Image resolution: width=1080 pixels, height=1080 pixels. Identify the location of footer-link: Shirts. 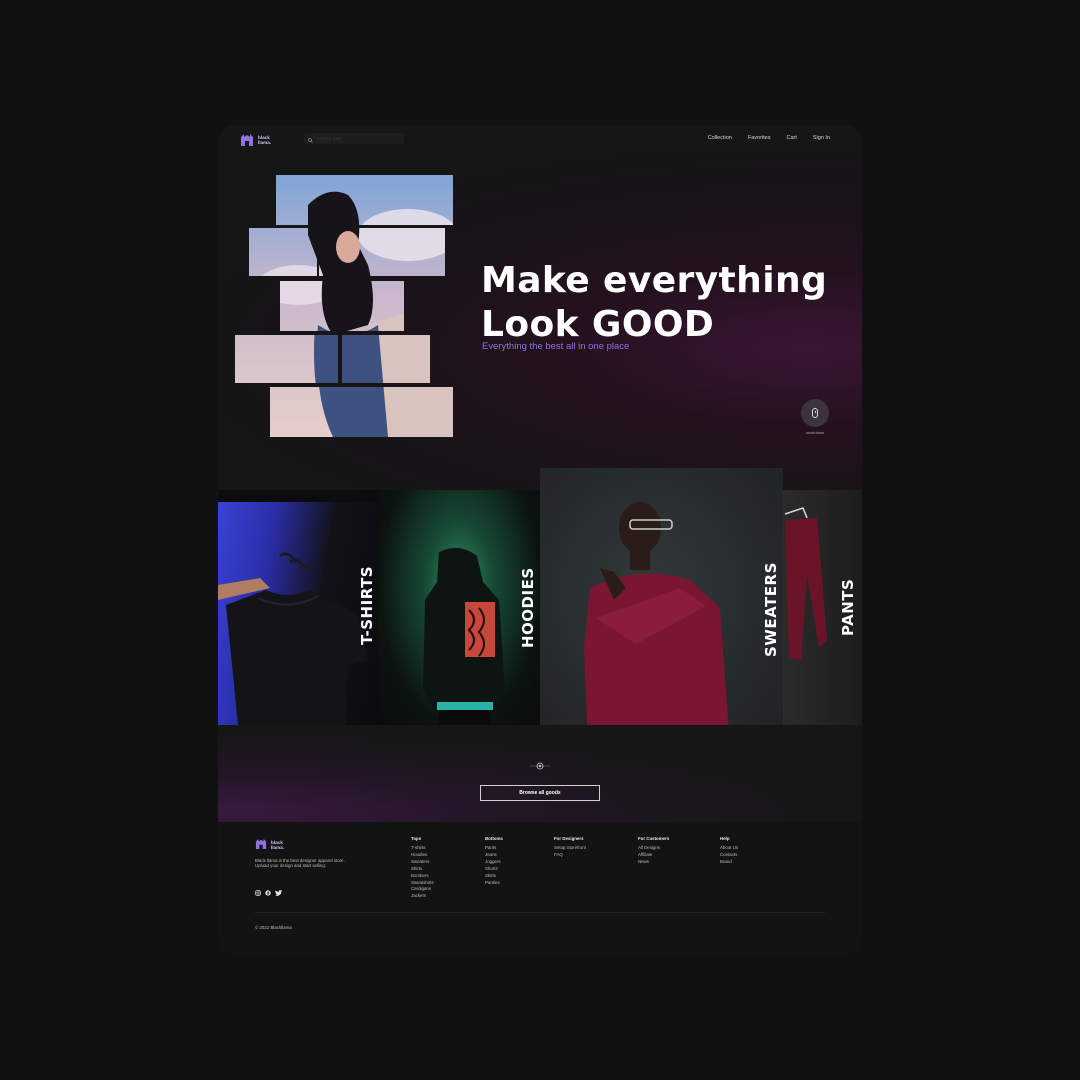
(422, 869).